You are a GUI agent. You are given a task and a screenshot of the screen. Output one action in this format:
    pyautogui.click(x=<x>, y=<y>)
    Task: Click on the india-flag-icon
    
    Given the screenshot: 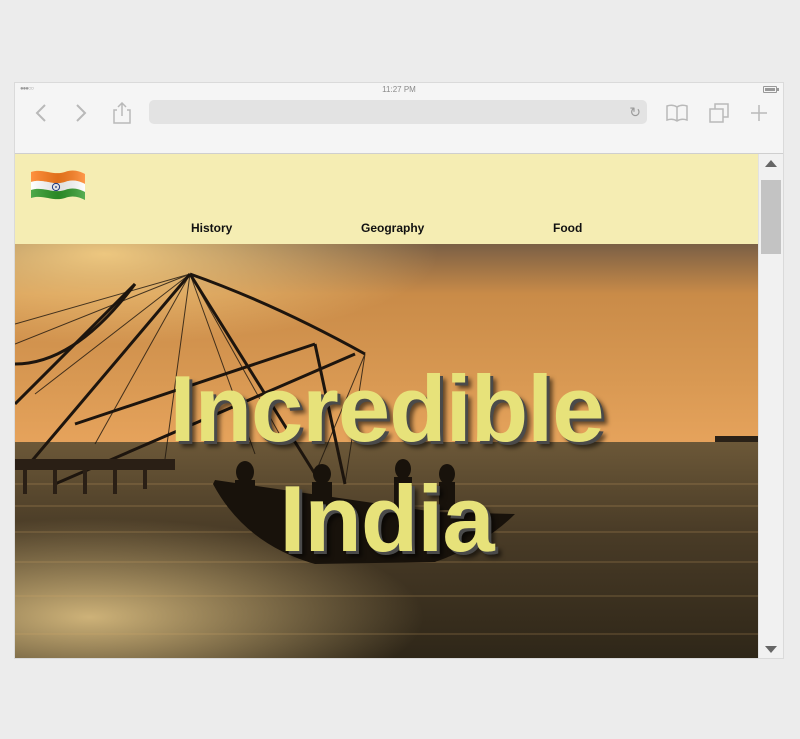 What is the action you would take?
    pyautogui.click(x=58, y=187)
    